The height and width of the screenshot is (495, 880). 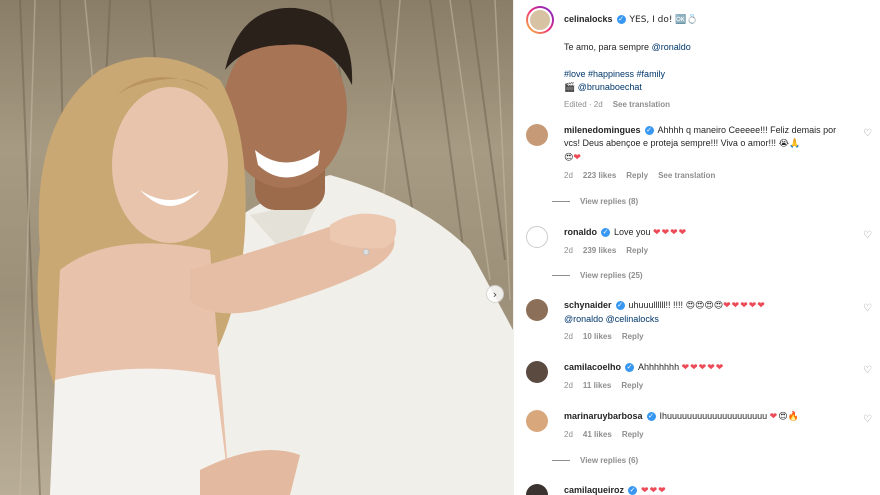 I want to click on caption-line: Te amo, para sempre, so click(x=607, y=47).